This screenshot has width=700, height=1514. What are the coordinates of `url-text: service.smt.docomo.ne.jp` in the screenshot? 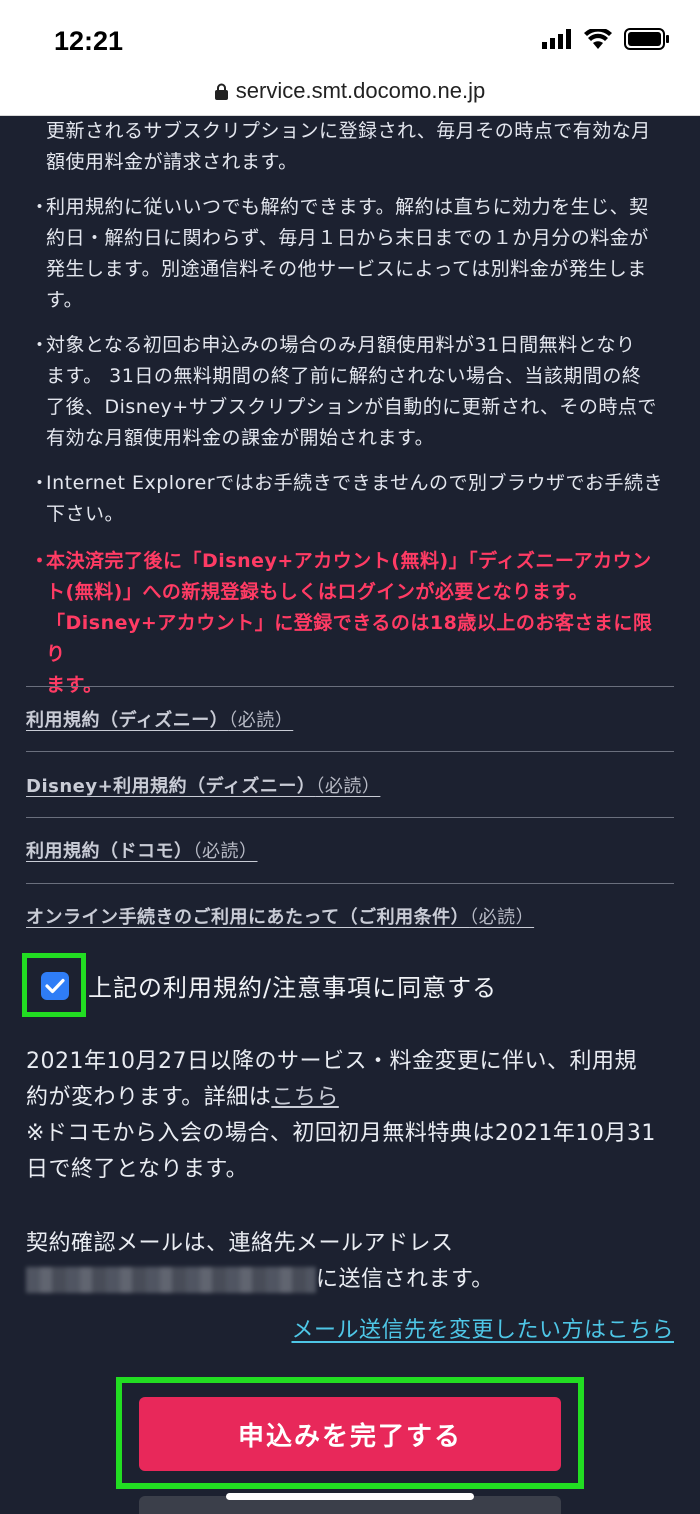 It's located at (360, 90).